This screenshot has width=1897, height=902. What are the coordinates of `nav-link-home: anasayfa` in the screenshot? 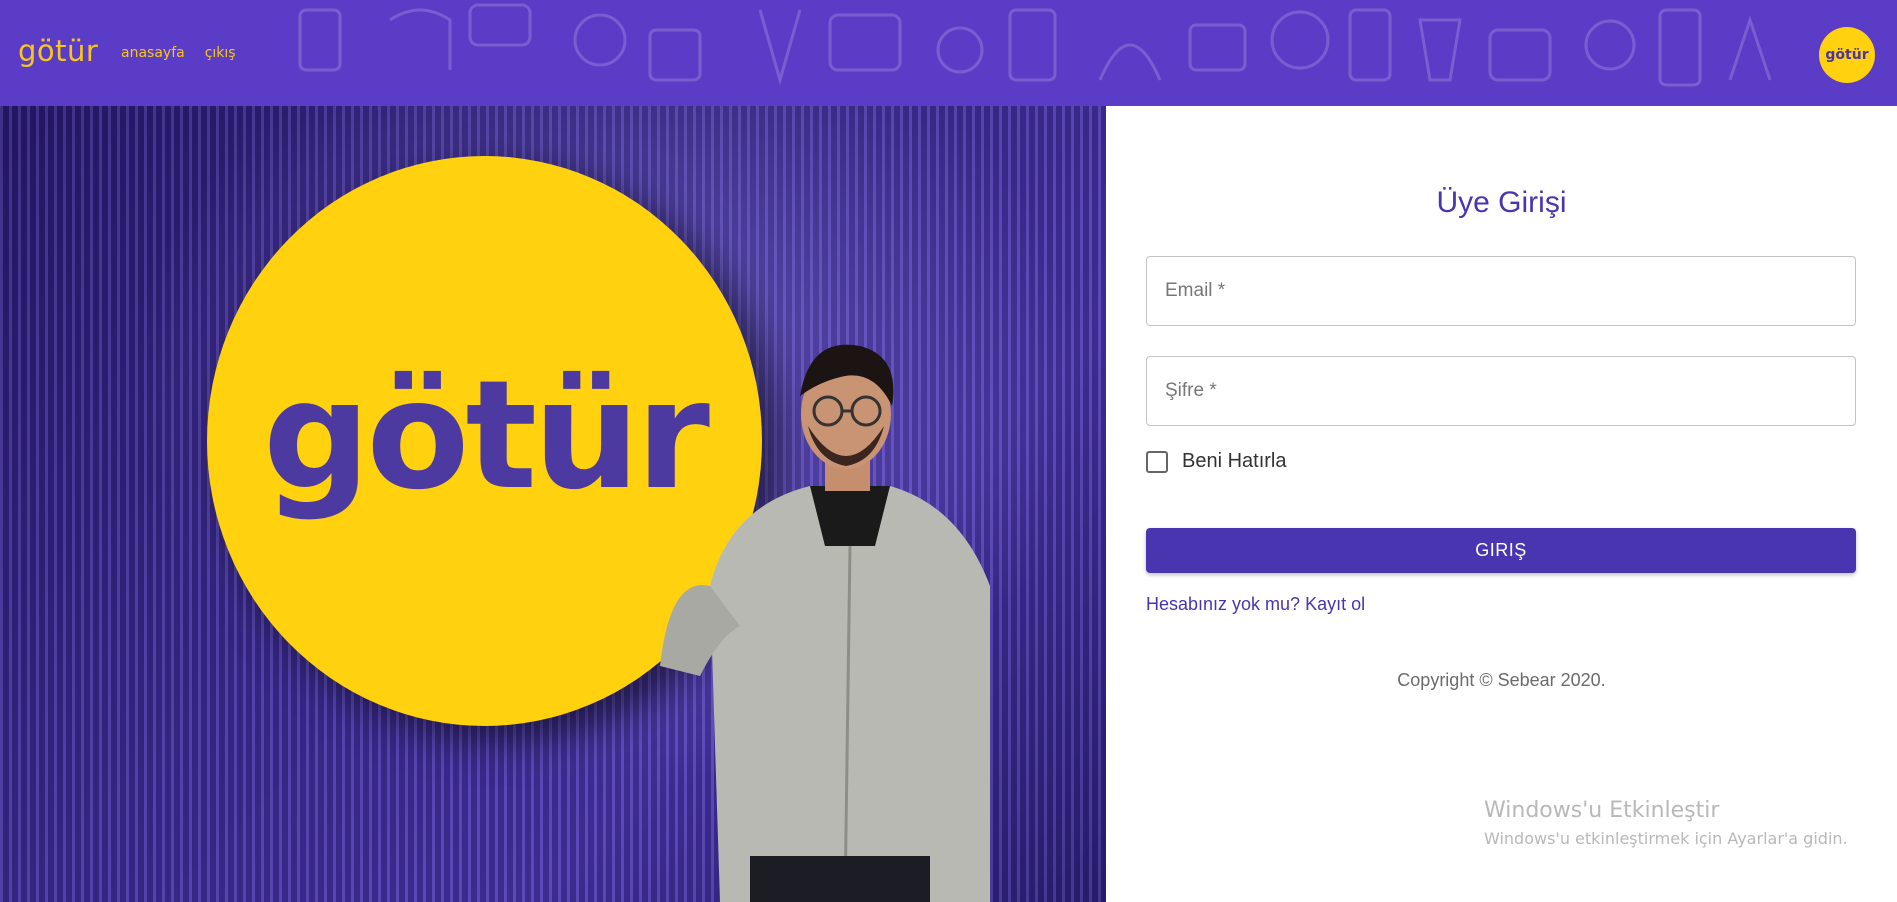 It's located at (153, 53).